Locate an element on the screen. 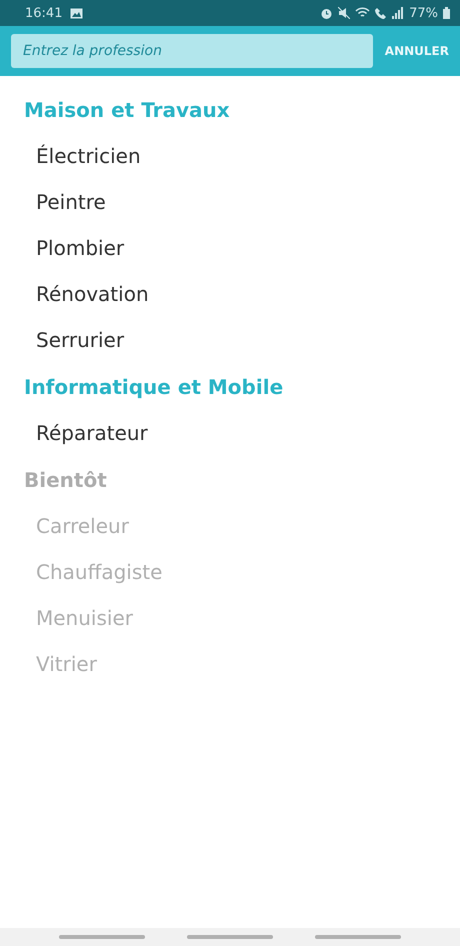  search-field: Entrez la profession is located at coordinates (192, 51).